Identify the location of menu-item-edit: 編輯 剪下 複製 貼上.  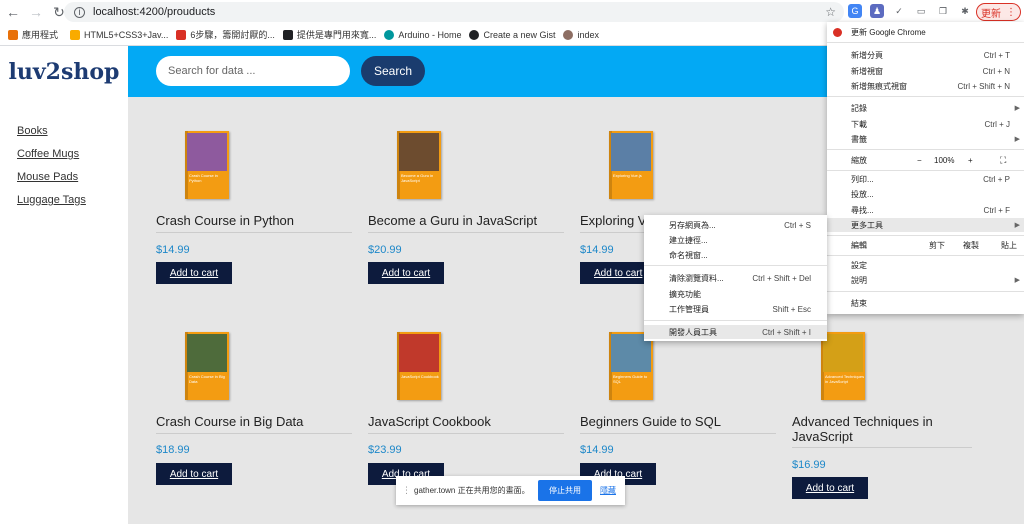
(934, 245).